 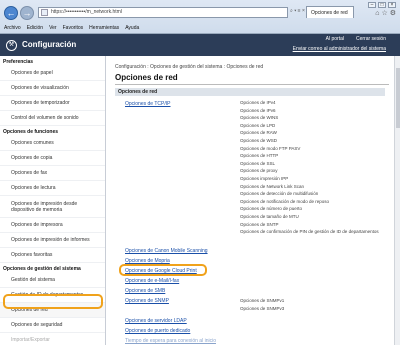 What do you see at coordinates (52, 88) in the screenshot?
I see `sidebar-item-display: Opciones de visualización` at bounding box center [52, 88].